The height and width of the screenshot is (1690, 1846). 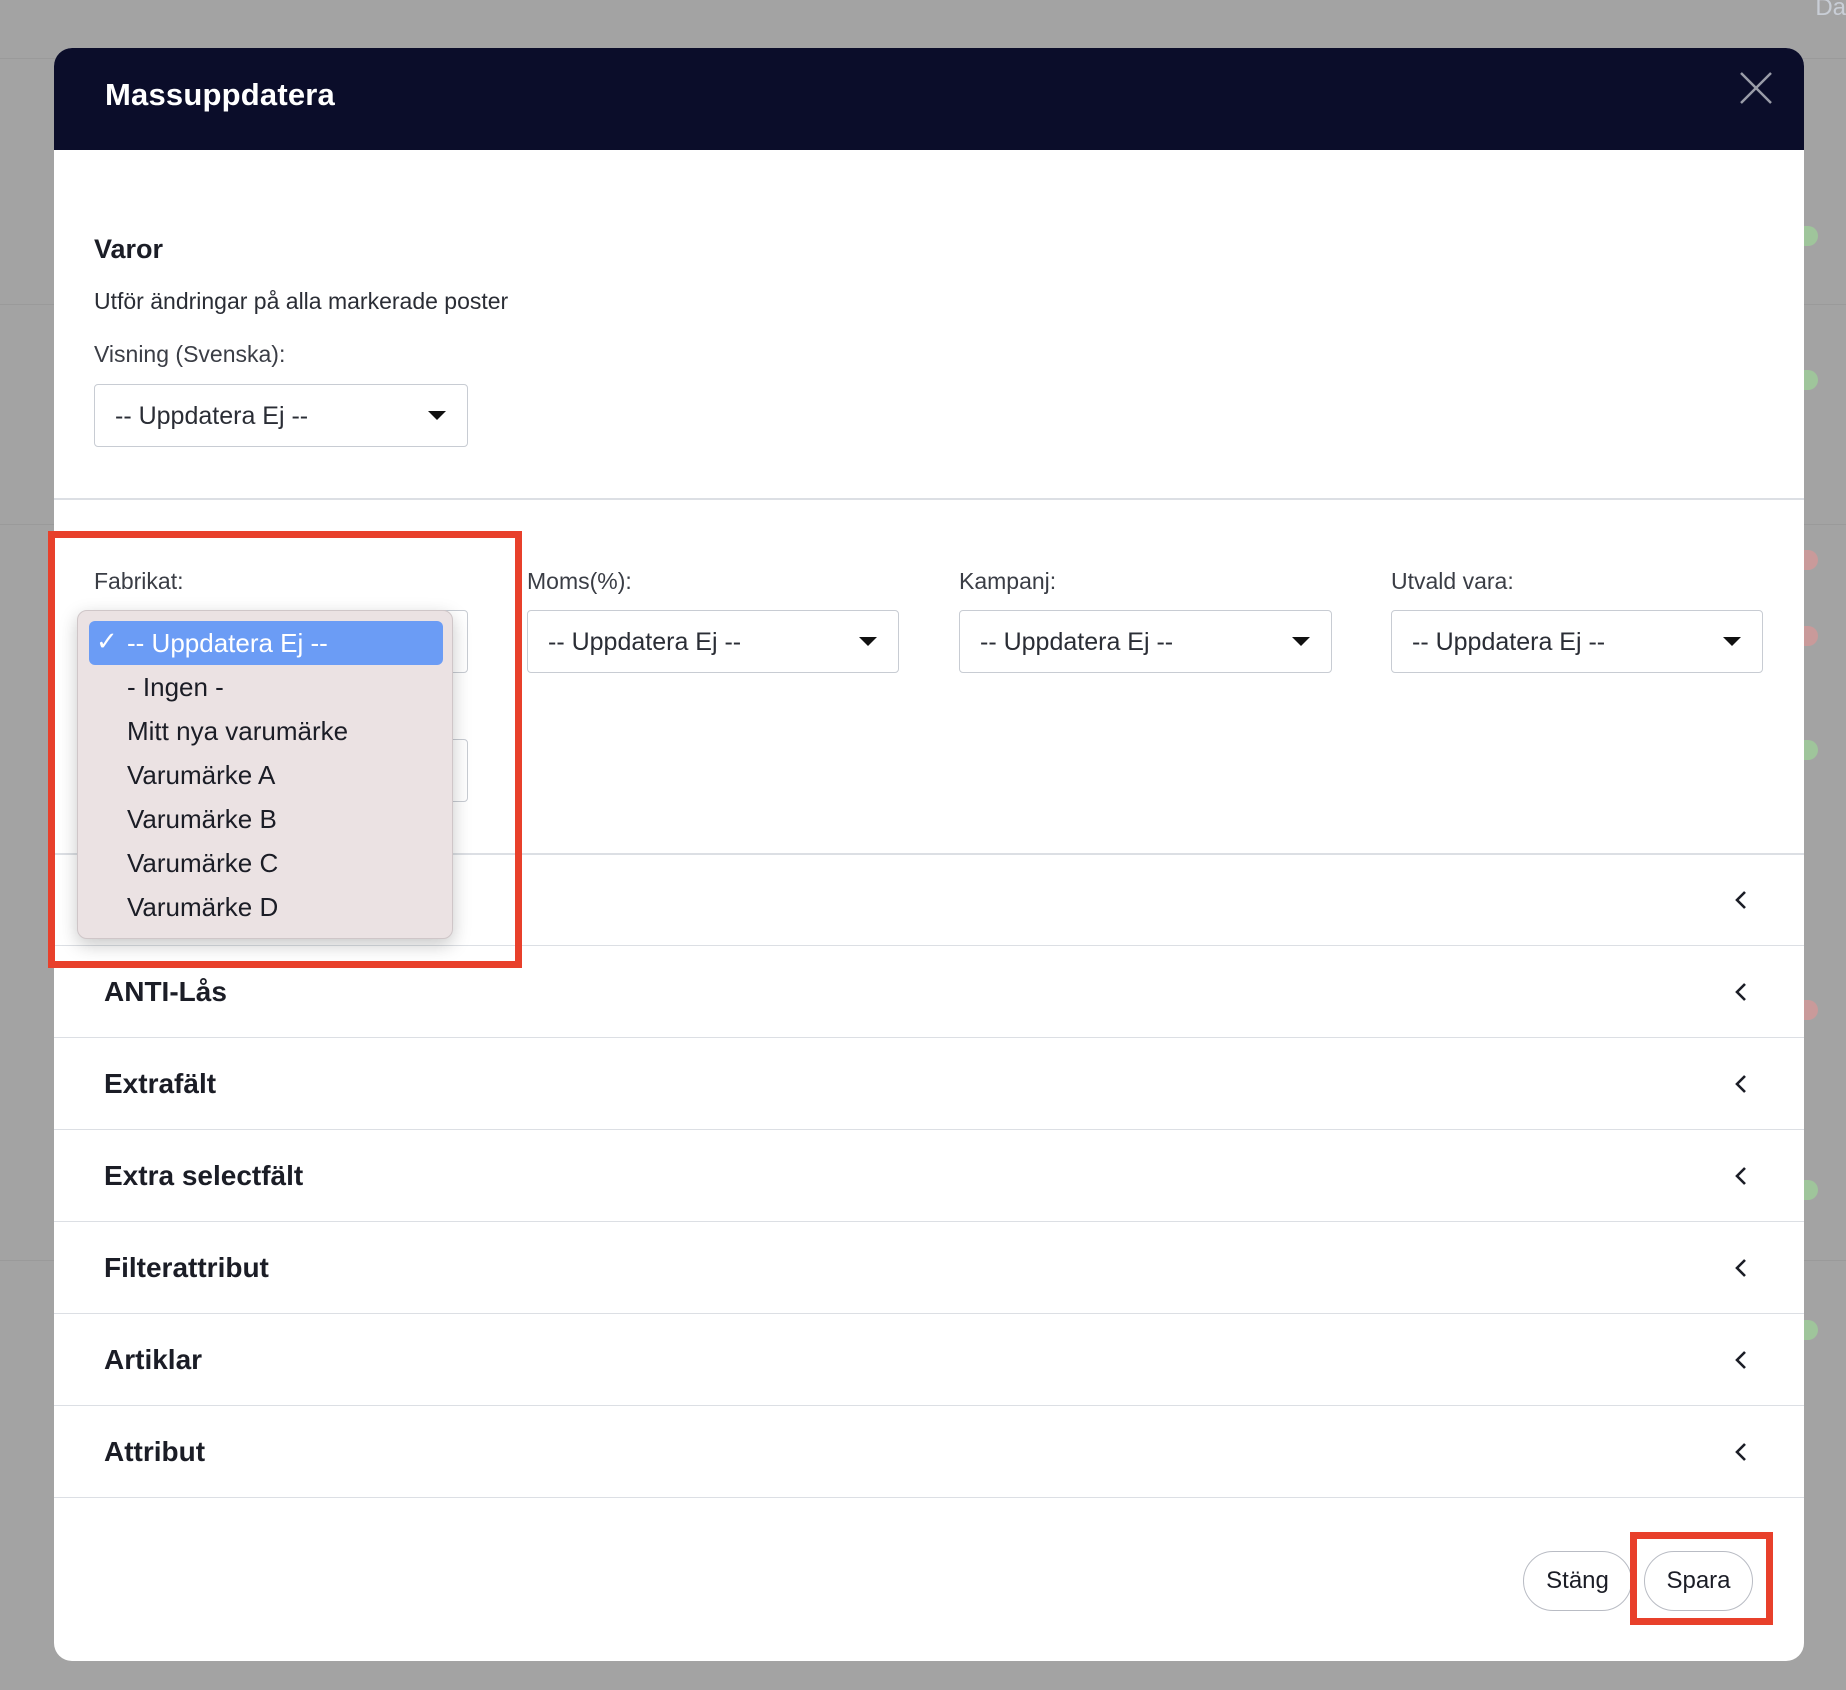 I want to click on visning-select-value: -- Uppdatera Ej --, so click(x=212, y=416).